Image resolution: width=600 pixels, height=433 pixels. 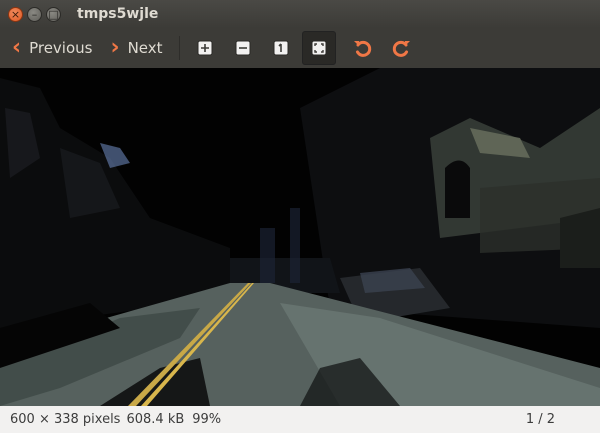 I want to click on normal-size-button, so click(x=281, y=48).